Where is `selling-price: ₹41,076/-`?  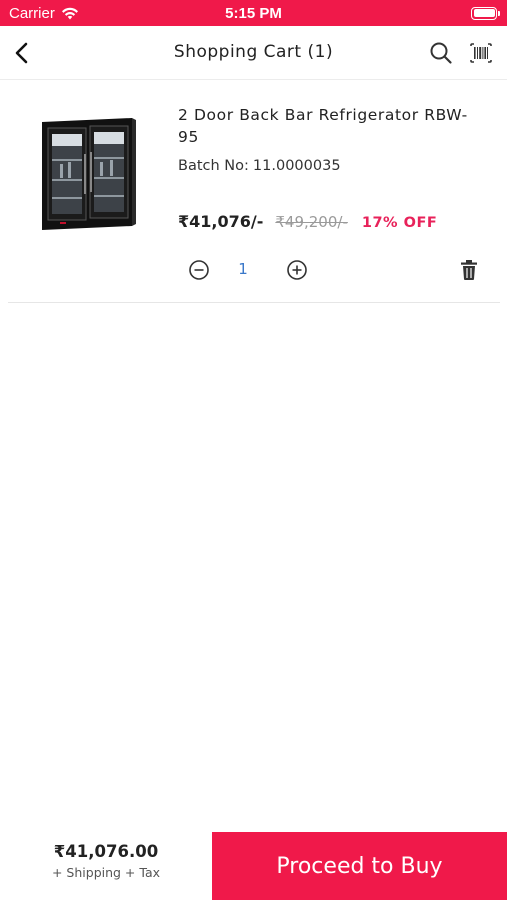
selling-price: ₹41,076/- is located at coordinates (221, 221).